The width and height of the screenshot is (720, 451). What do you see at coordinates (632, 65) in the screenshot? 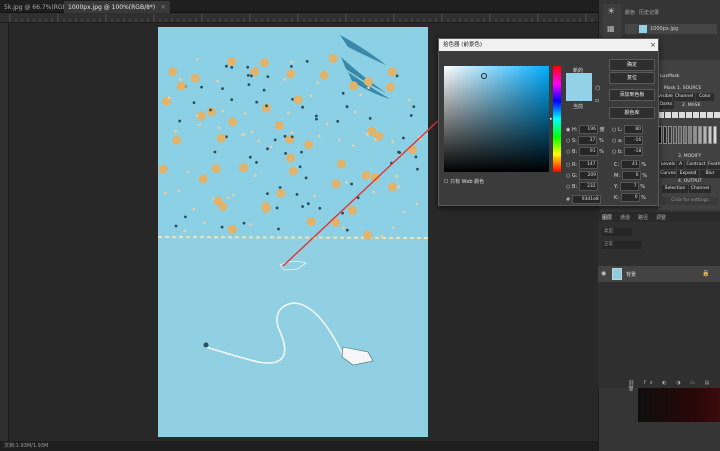
I see `ok-button: 确定` at bounding box center [632, 65].